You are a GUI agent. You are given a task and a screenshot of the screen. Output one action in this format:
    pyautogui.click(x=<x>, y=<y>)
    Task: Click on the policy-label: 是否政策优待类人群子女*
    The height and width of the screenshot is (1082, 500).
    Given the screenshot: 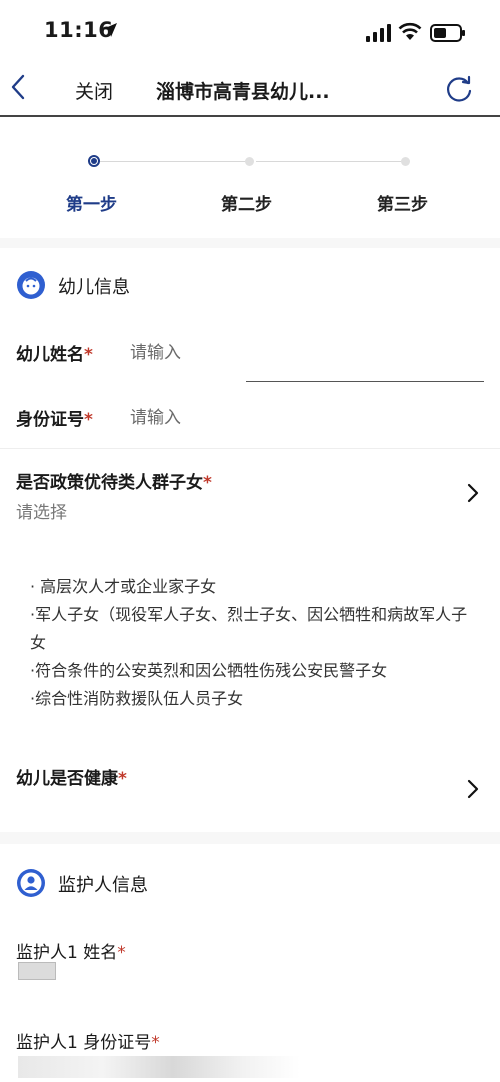 What is the action you would take?
    pyautogui.click(x=114, y=483)
    